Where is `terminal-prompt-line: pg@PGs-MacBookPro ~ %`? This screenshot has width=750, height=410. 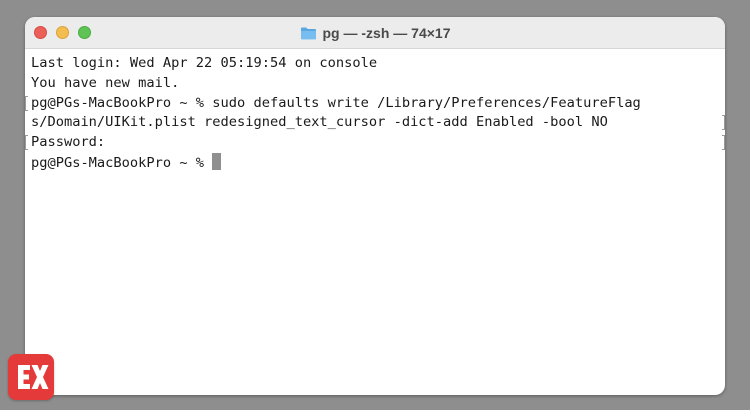
terminal-prompt-line: pg@PGs-MacBookPro ~ % is located at coordinates (375, 162).